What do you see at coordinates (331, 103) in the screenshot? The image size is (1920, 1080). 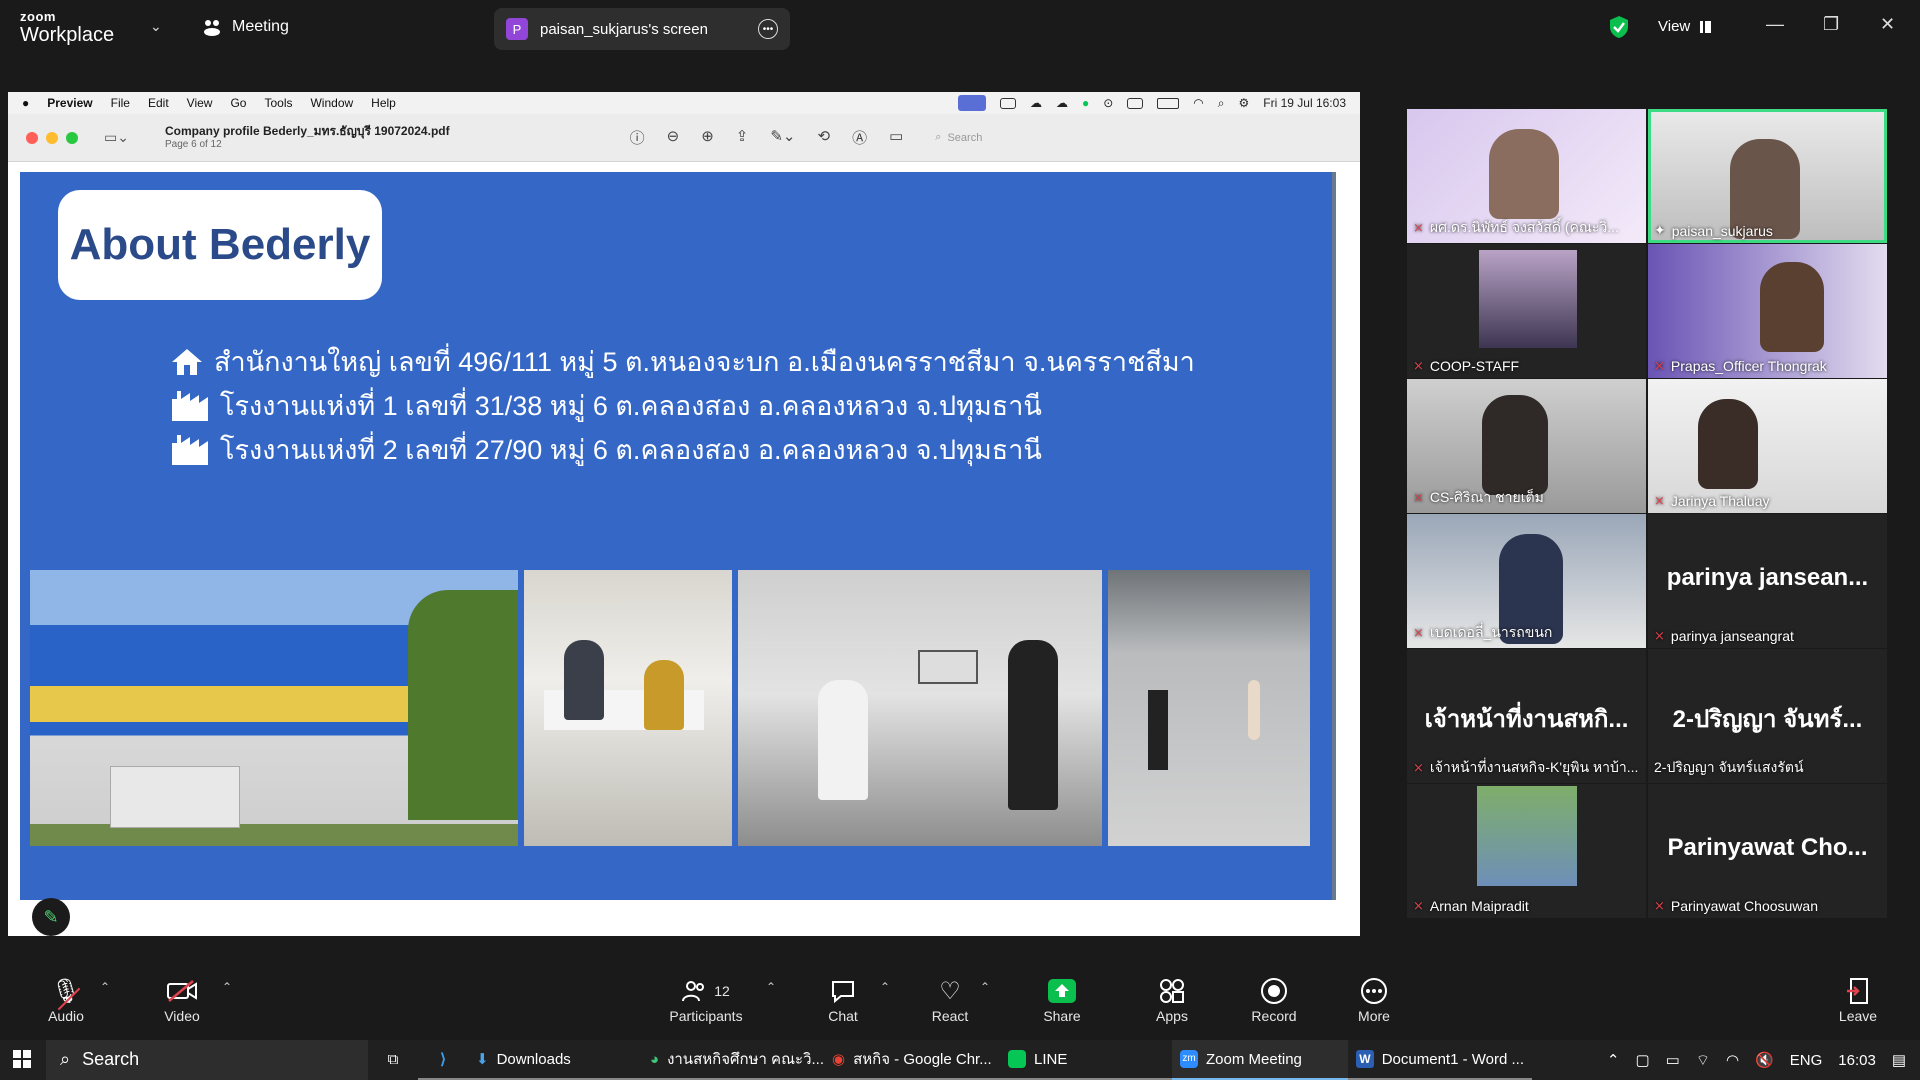 I see `menu-window: Window` at bounding box center [331, 103].